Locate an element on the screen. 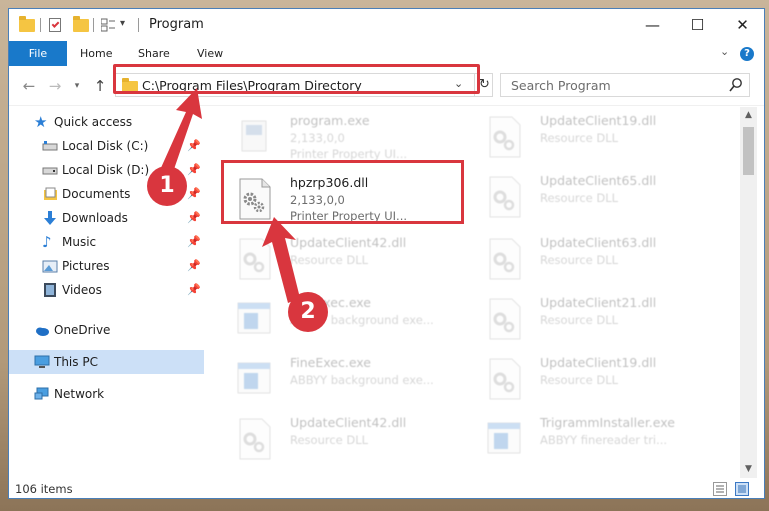 This screenshot has width=769, height=511. sidebar-item-music: ♪ Music 📌 is located at coordinates (106, 242).